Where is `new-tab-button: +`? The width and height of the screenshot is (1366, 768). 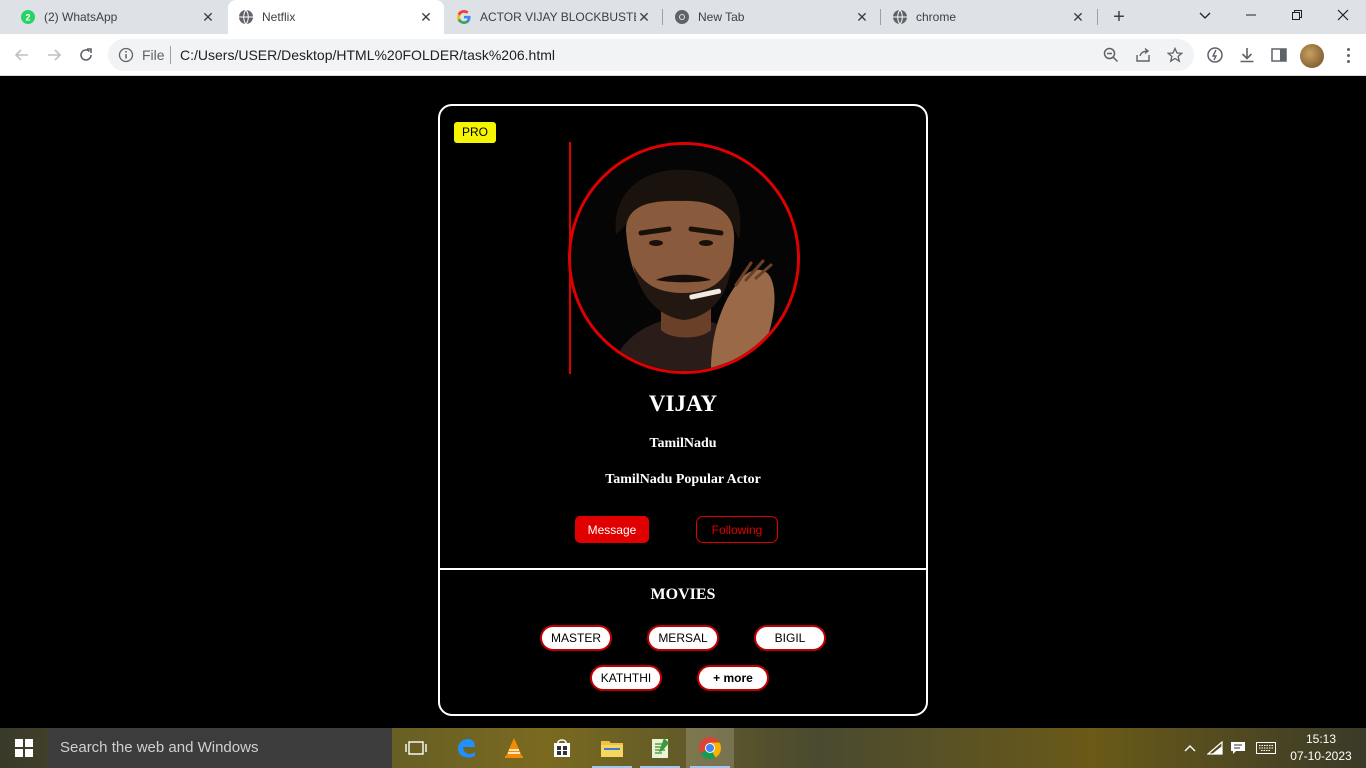
new-tab-button: + is located at coordinates (1119, 17).